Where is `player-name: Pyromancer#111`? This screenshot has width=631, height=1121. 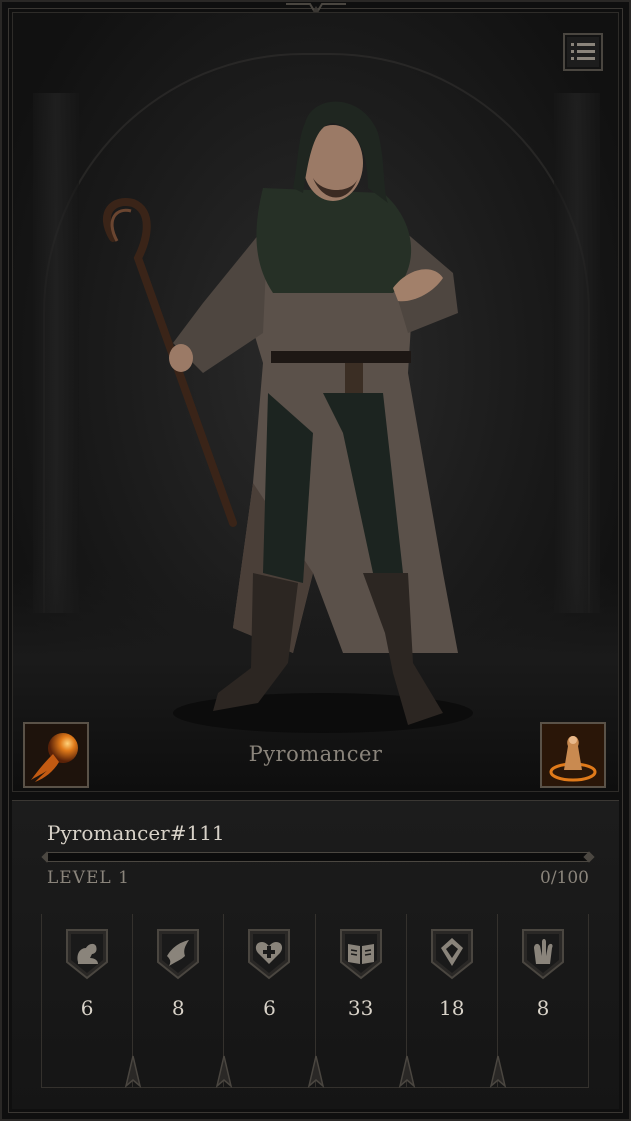 player-name: Pyromancer#111 is located at coordinates (136, 833).